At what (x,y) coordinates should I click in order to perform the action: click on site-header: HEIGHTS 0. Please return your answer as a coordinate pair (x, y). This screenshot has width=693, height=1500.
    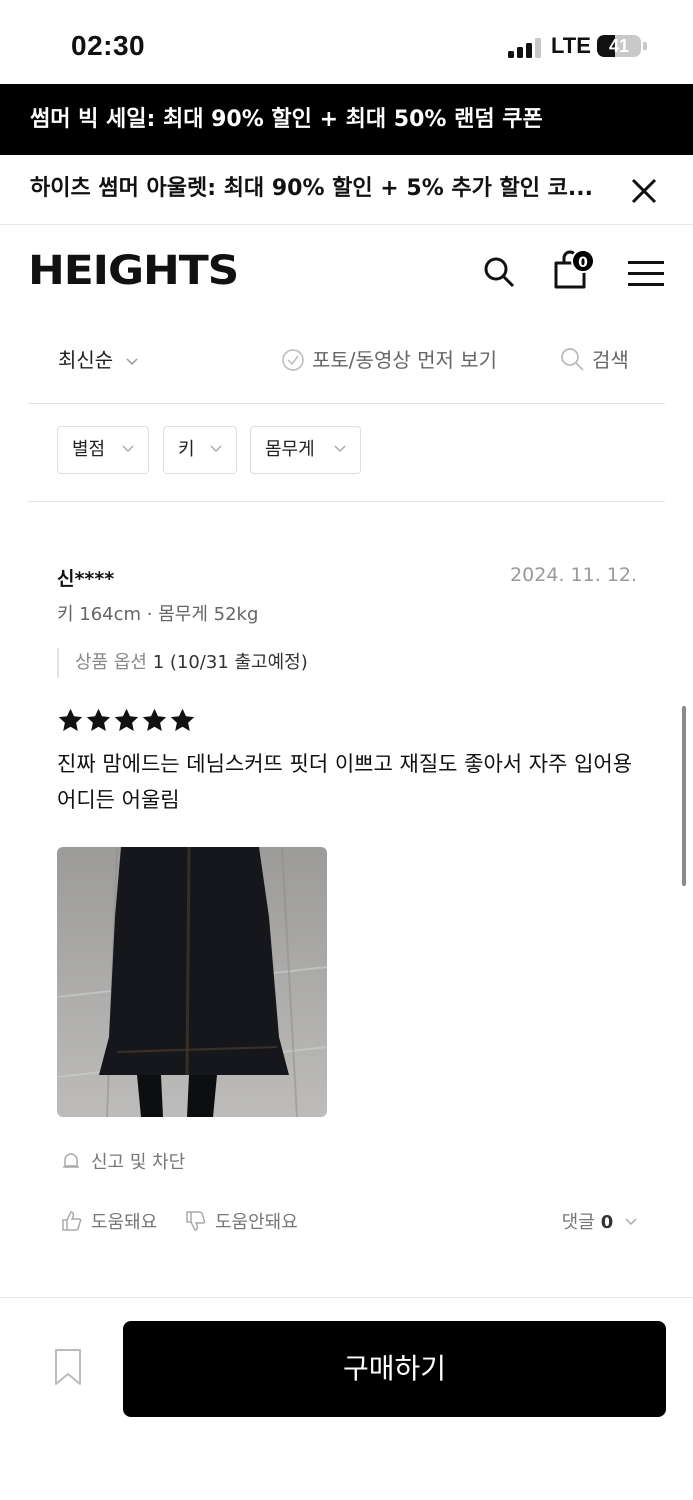
    Looking at the image, I should click on (346, 271).